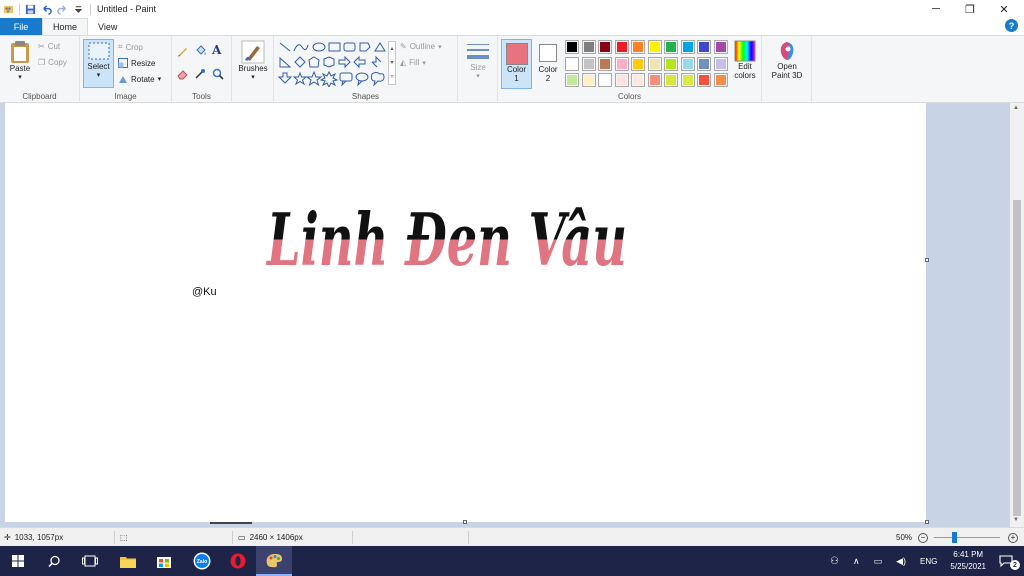 The image size is (1024, 576). Describe the element at coordinates (164, 561) in the screenshot. I see `store-button` at that location.